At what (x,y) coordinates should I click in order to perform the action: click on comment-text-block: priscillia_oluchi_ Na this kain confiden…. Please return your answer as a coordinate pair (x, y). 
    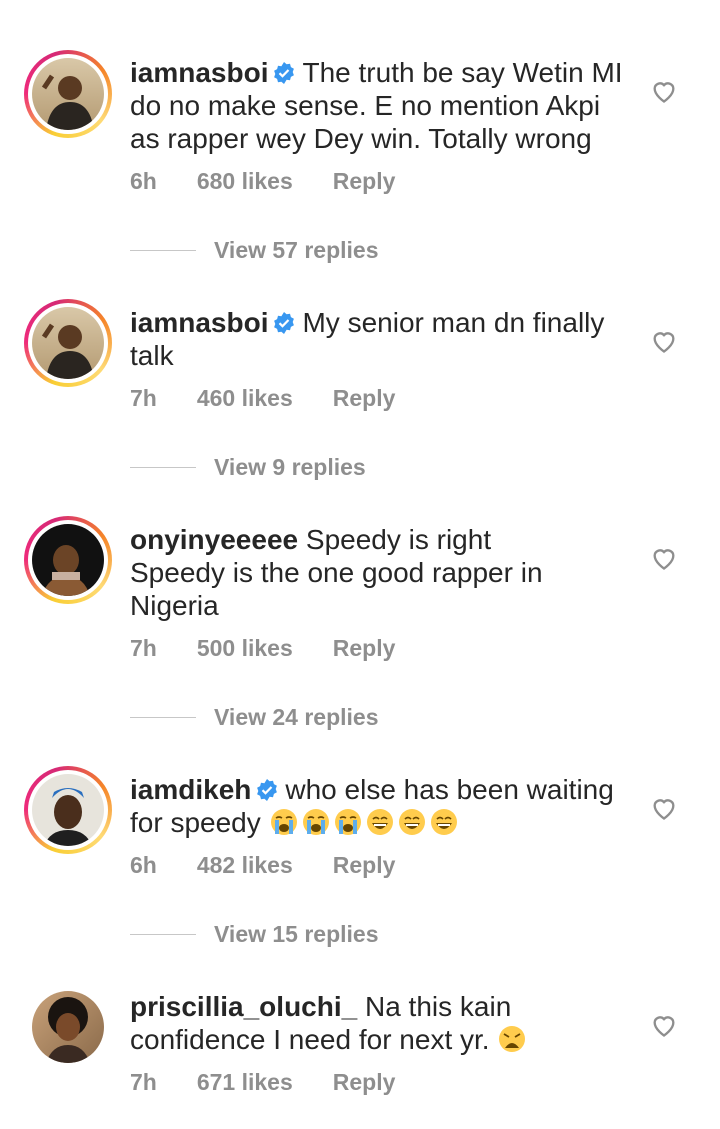
    Looking at the image, I should click on (380, 1023).